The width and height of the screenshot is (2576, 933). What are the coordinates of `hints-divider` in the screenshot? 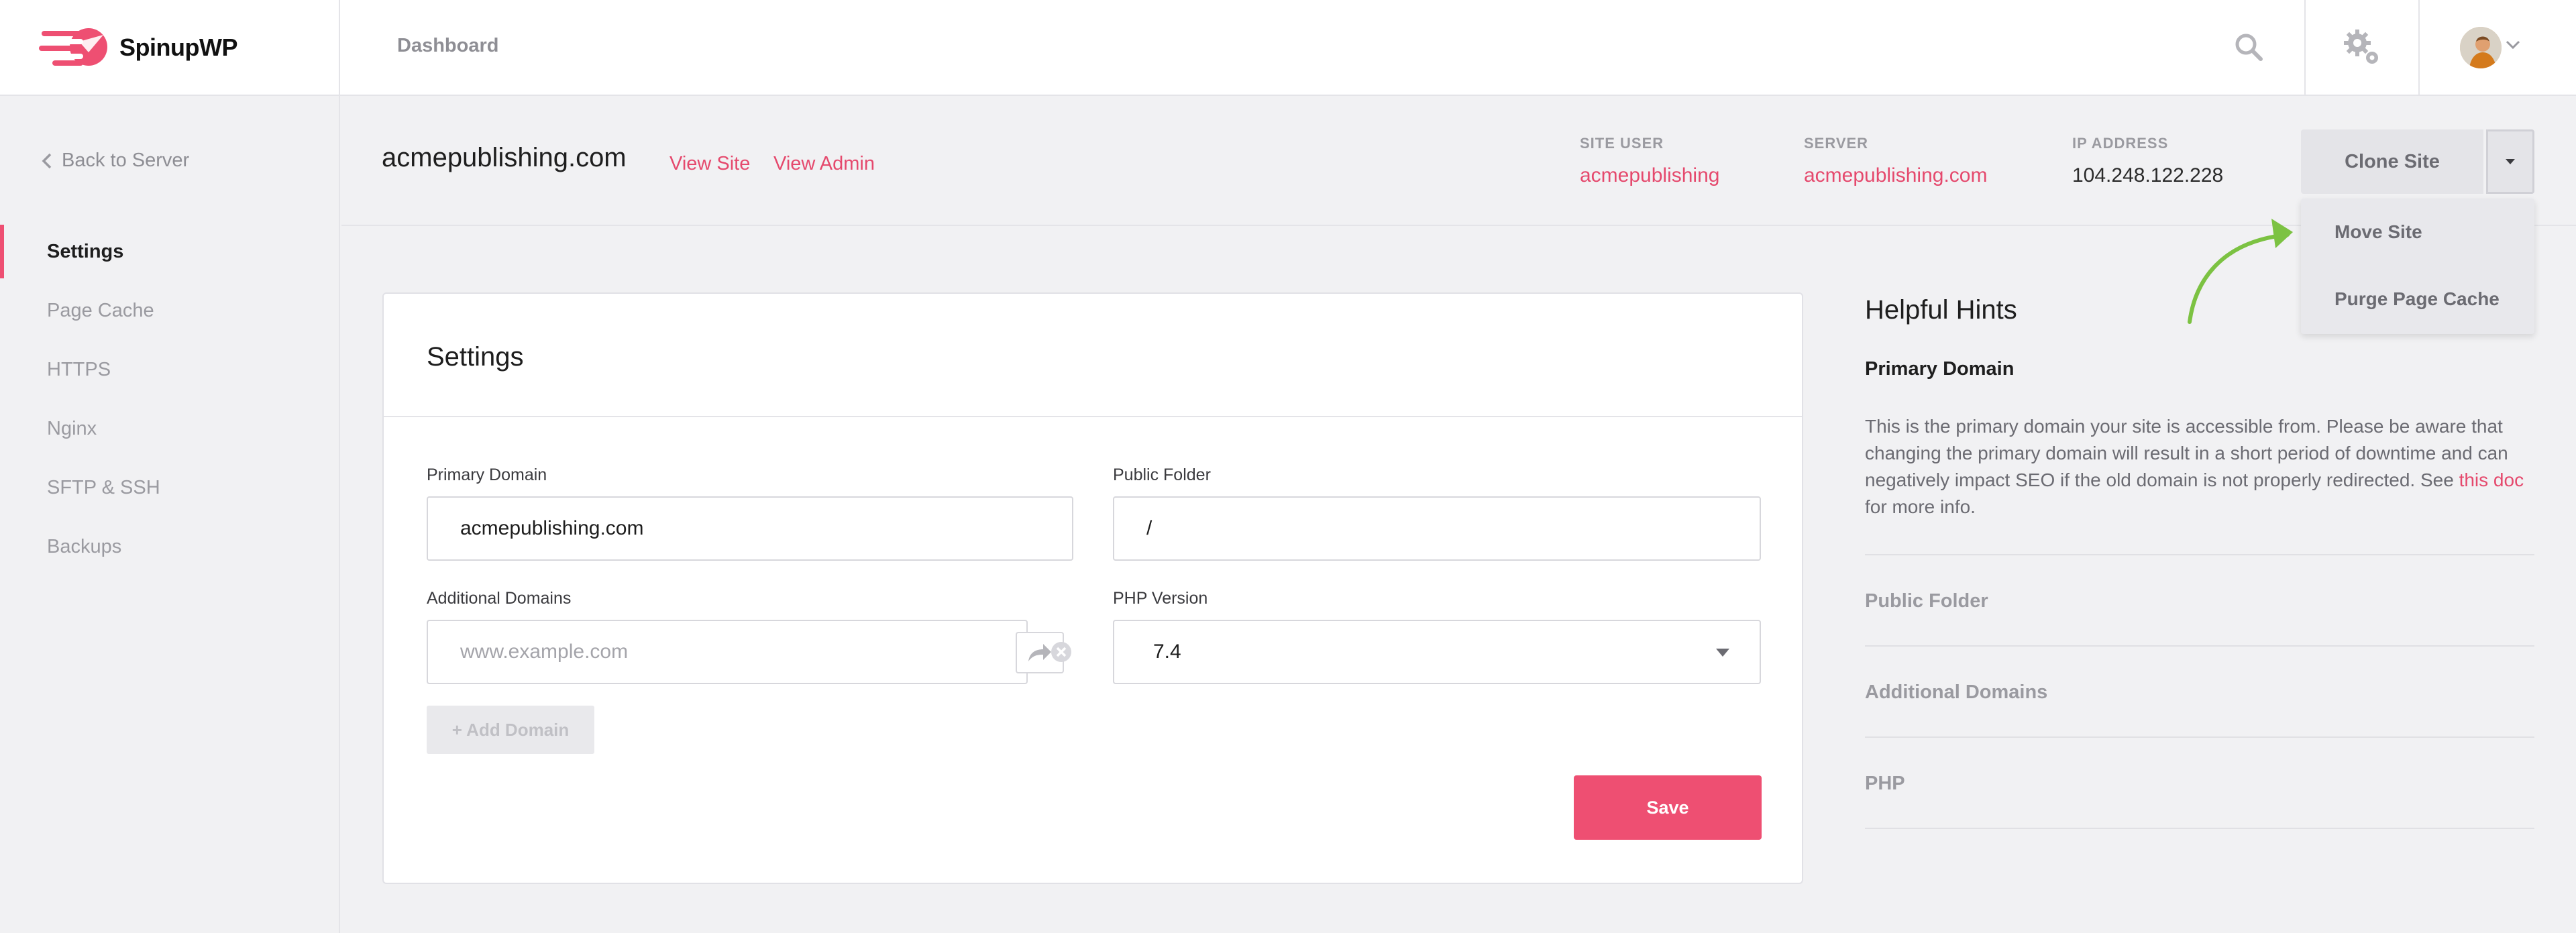 It's located at (2199, 828).